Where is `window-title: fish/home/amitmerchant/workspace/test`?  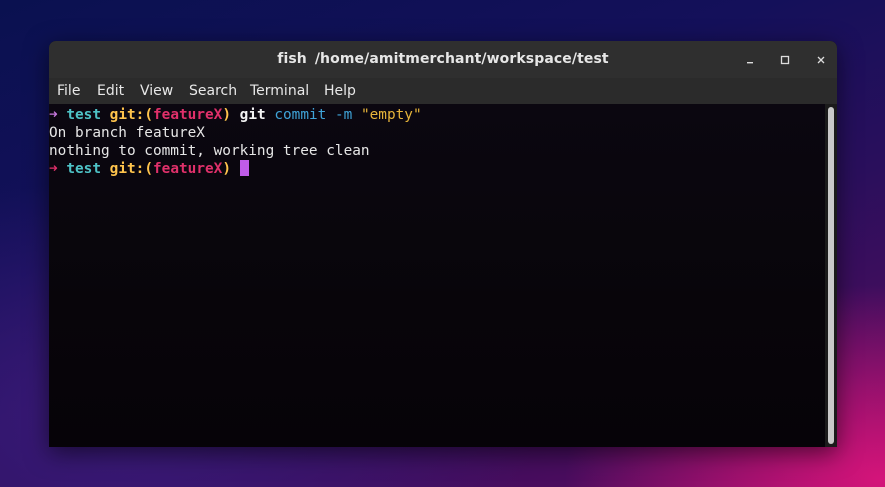
window-title: fish/home/amitmerchant/workspace/test is located at coordinates (443, 59).